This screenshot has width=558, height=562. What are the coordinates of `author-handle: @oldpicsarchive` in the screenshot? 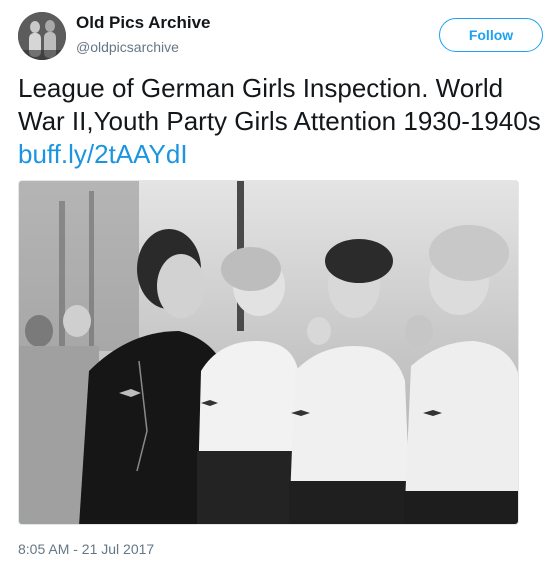 It's located at (127, 47).